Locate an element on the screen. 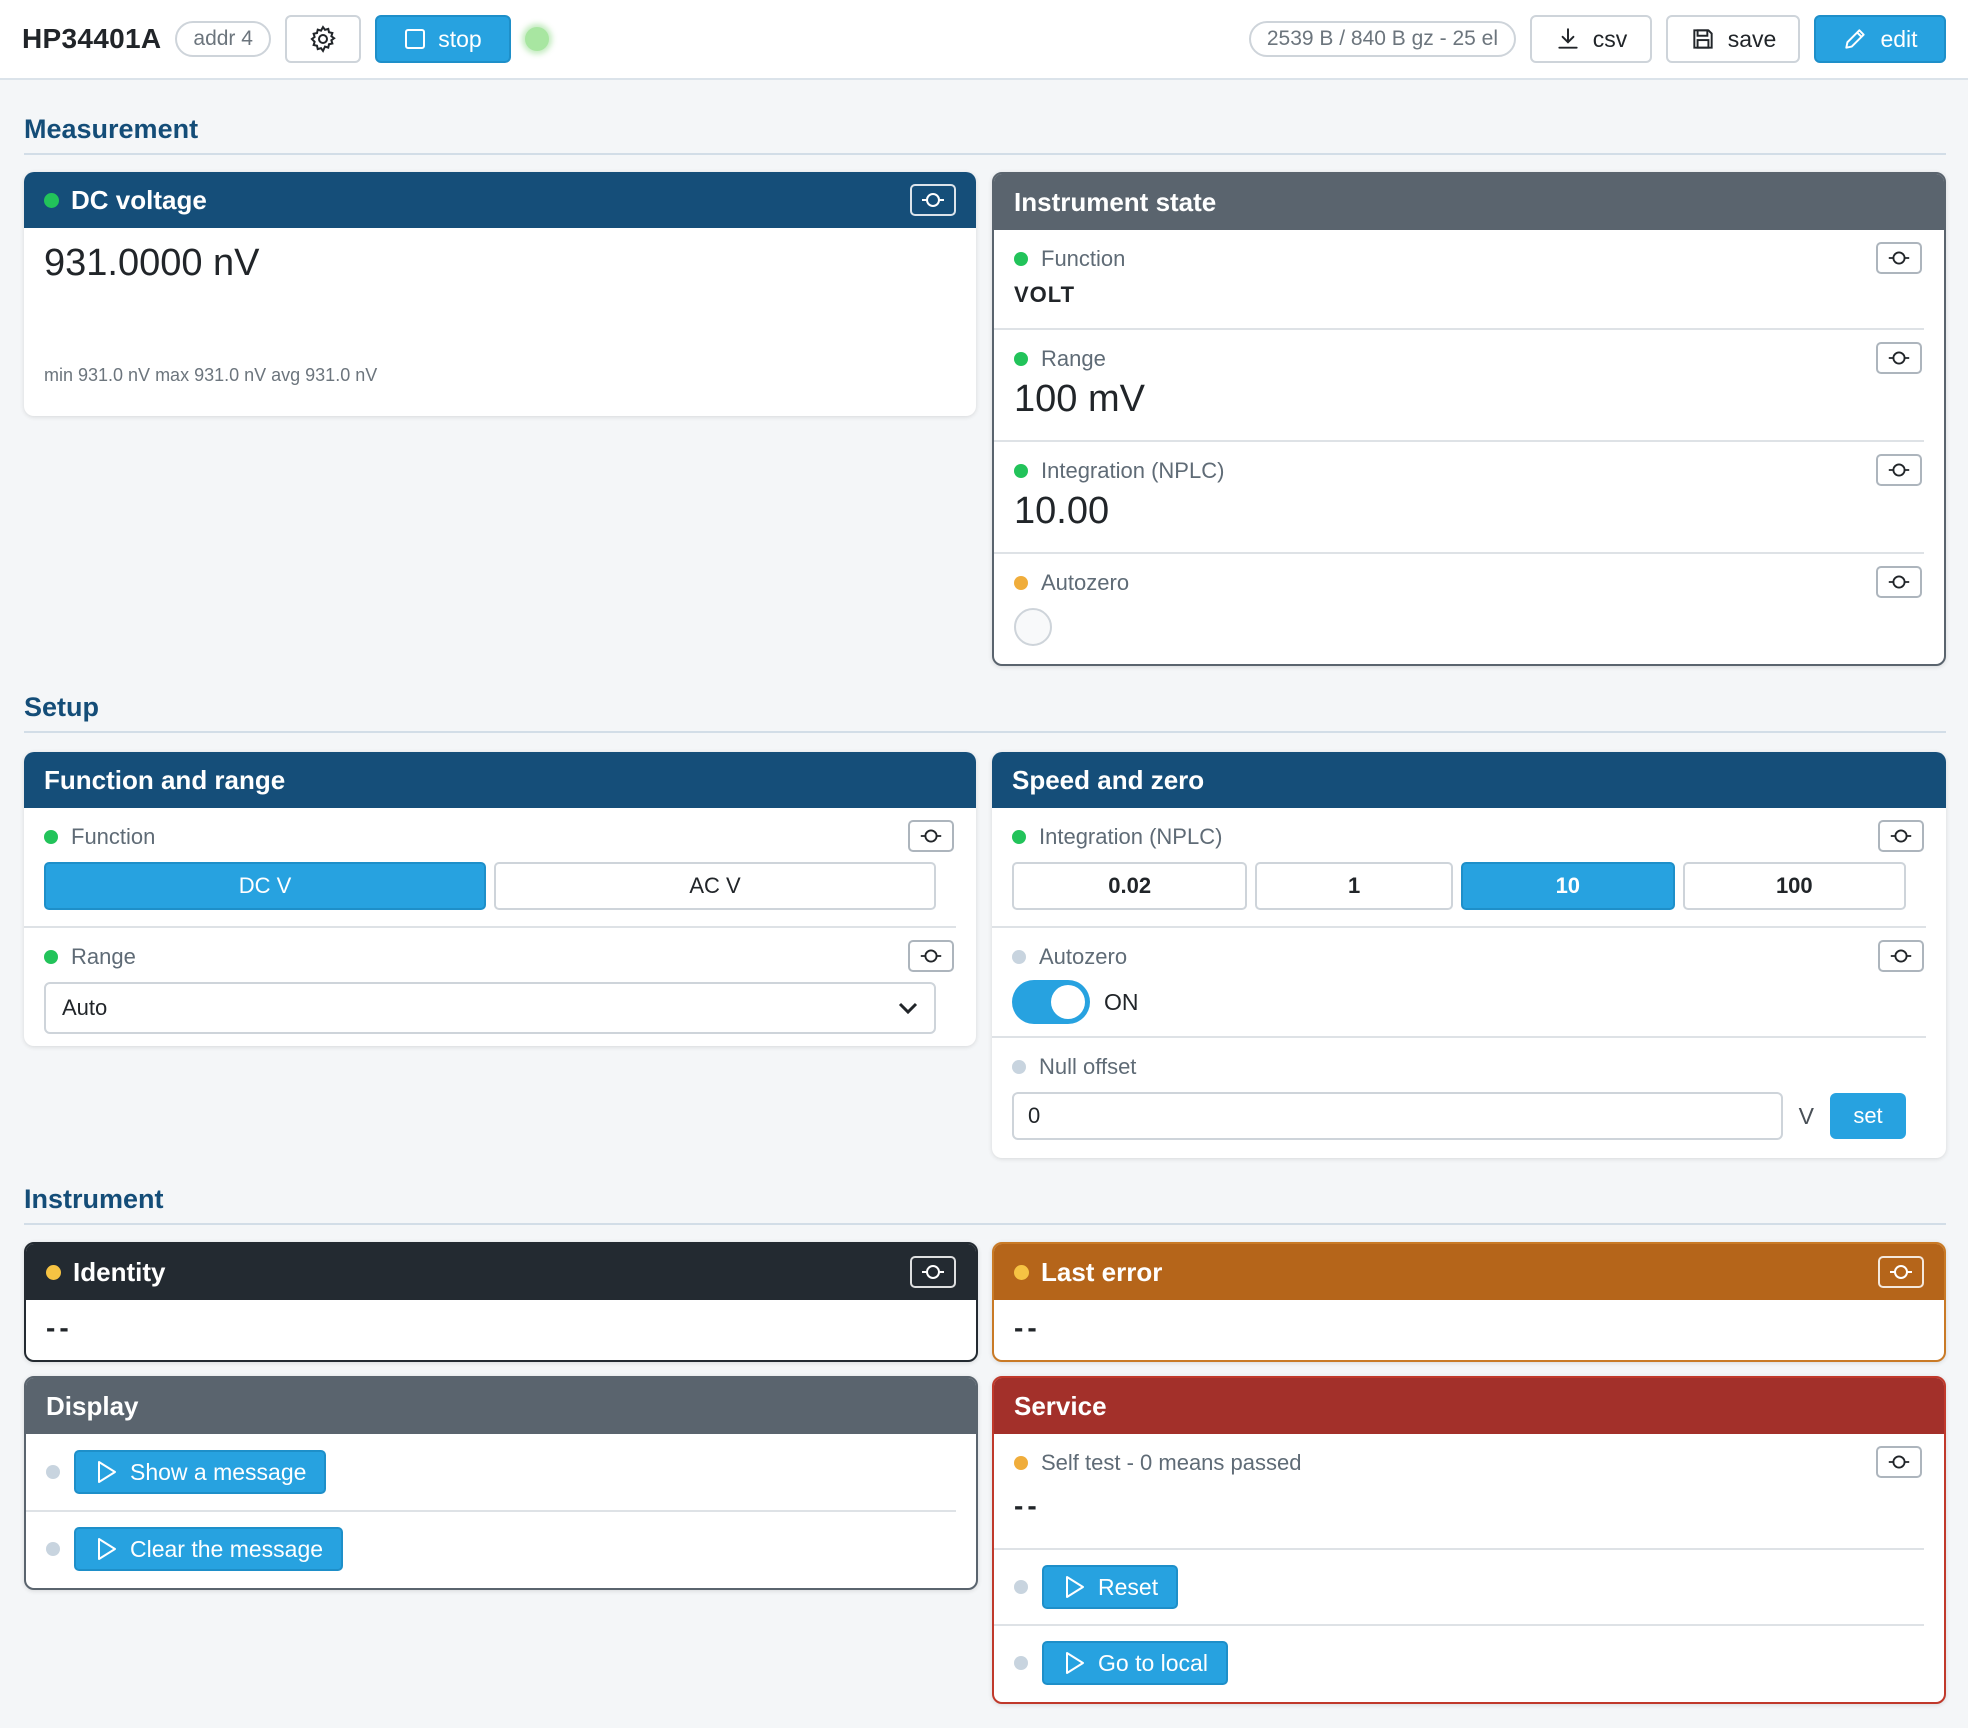  pencil-icon is located at coordinates (1855, 39).